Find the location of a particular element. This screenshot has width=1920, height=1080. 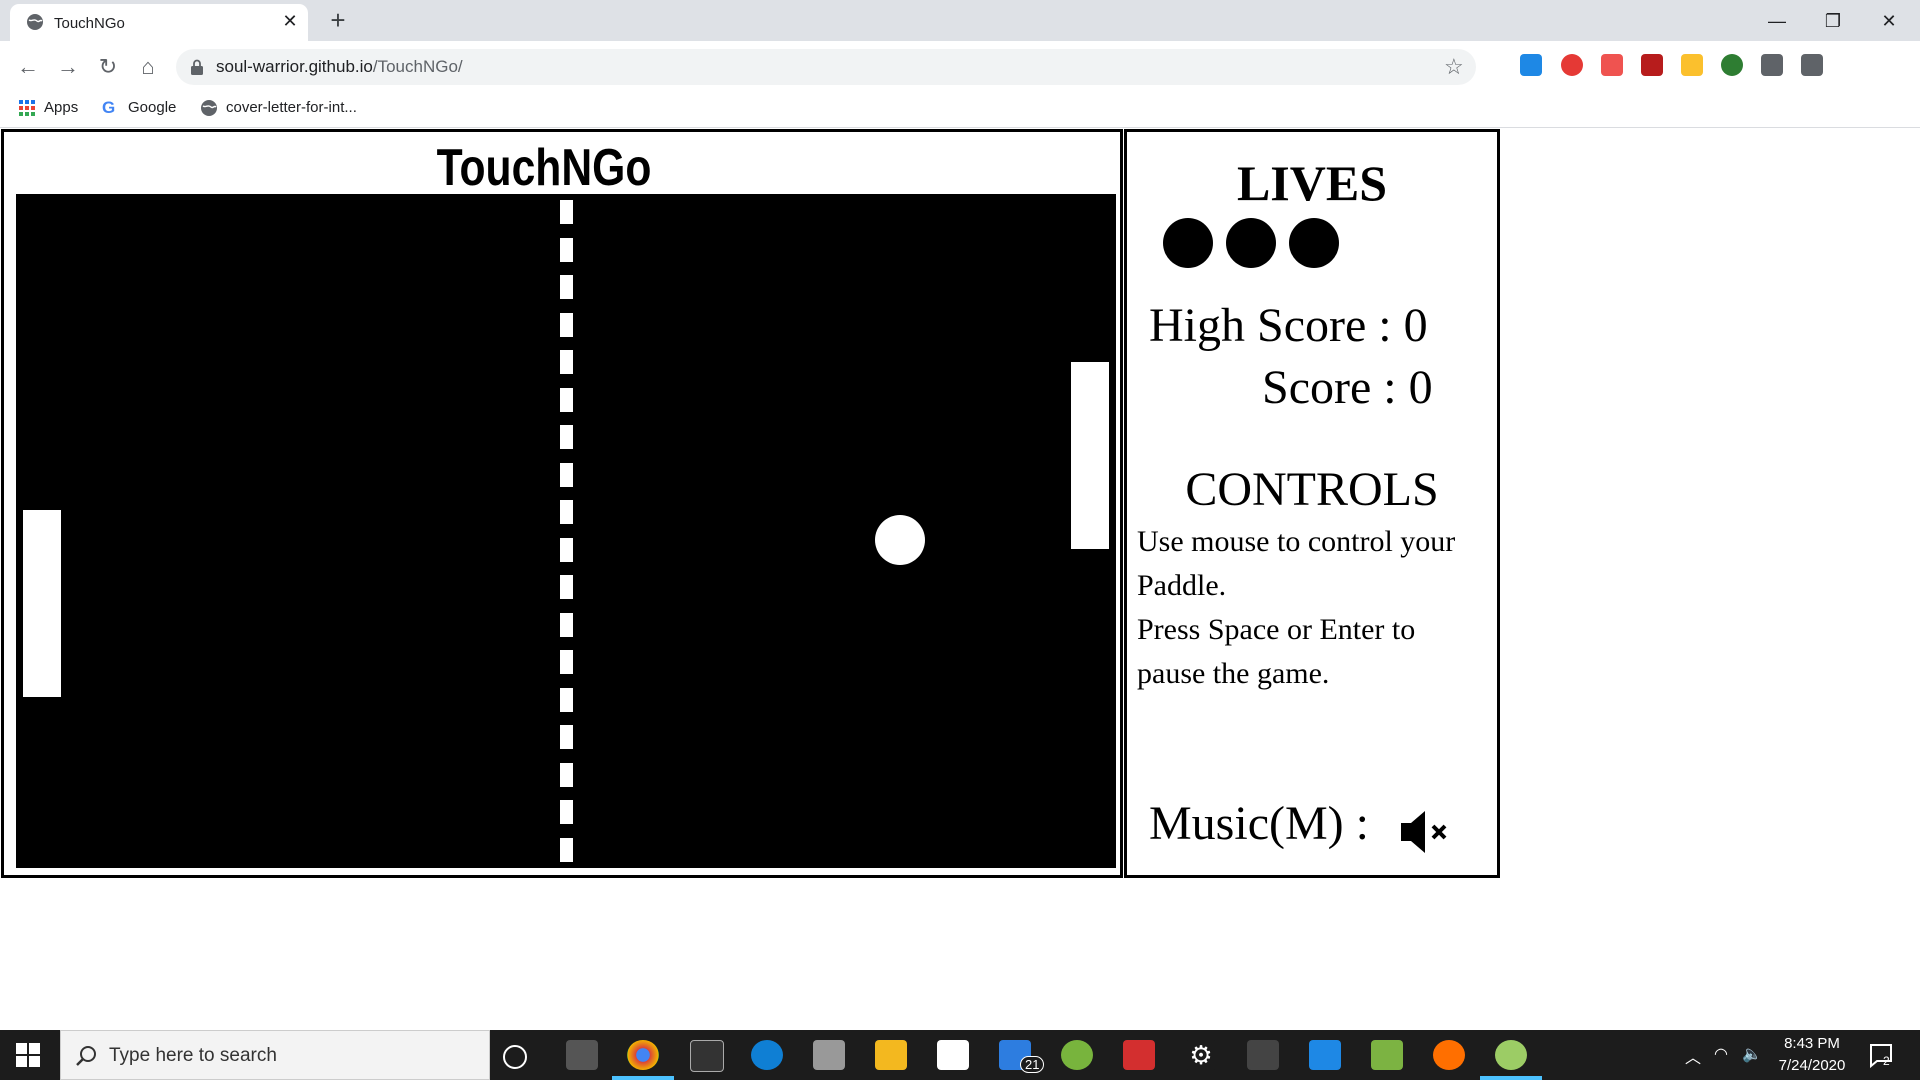

bookmark-google: G Google is located at coordinates (139, 108).